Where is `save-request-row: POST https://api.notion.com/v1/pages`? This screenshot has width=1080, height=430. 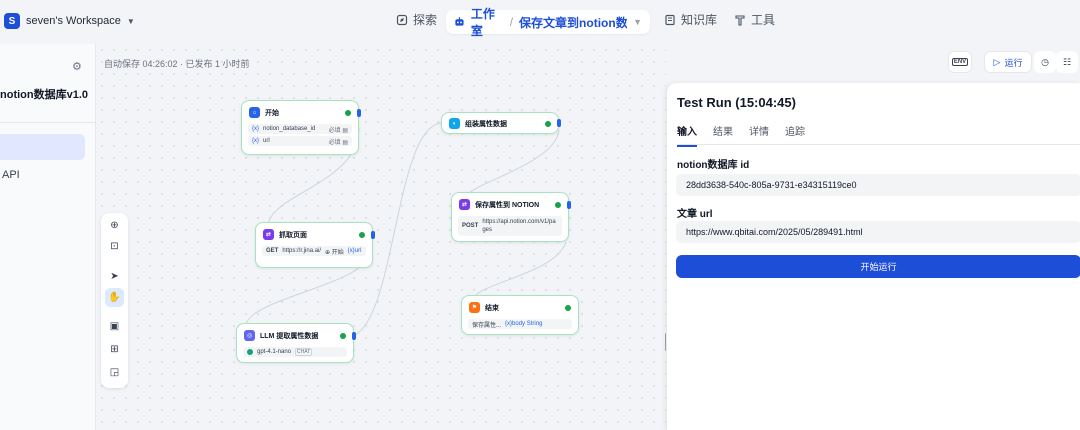 save-request-row: POST https://api.notion.com/v1/pages is located at coordinates (510, 226).